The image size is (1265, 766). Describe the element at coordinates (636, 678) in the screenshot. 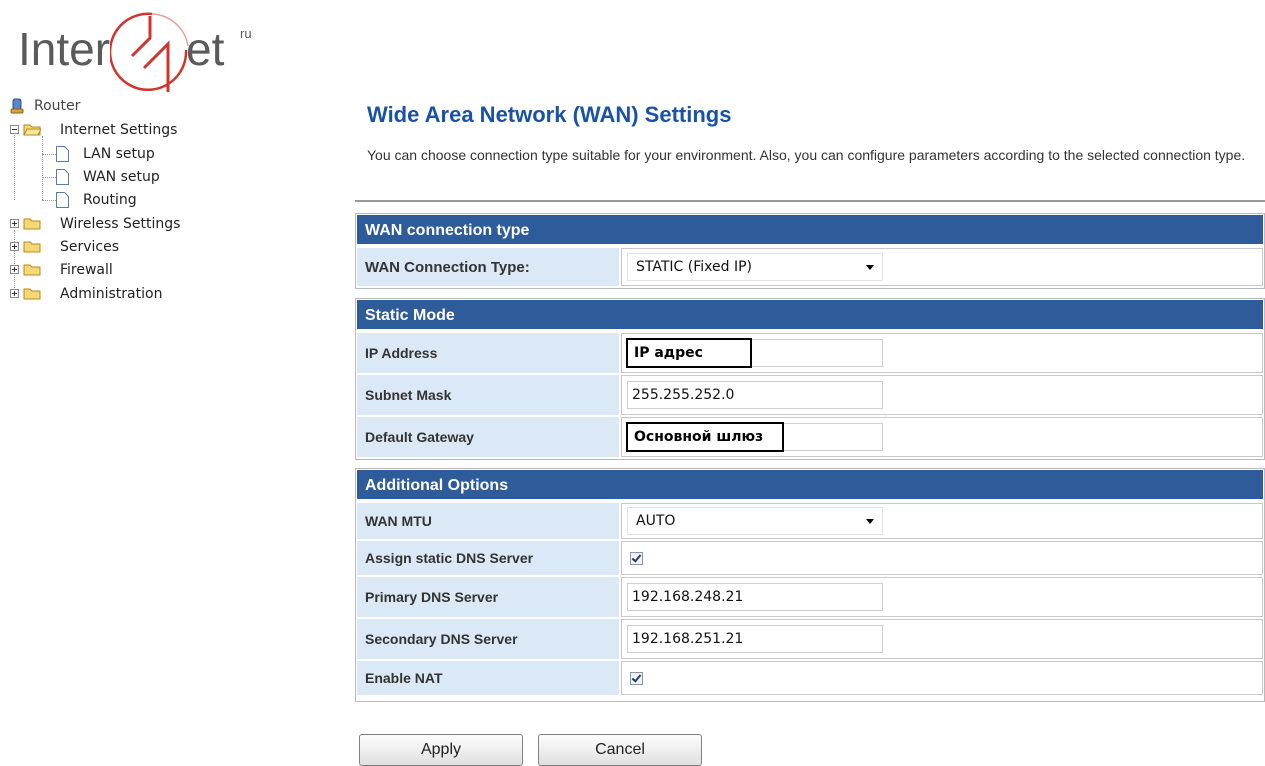

I see `enable-nat-checkbox` at that location.